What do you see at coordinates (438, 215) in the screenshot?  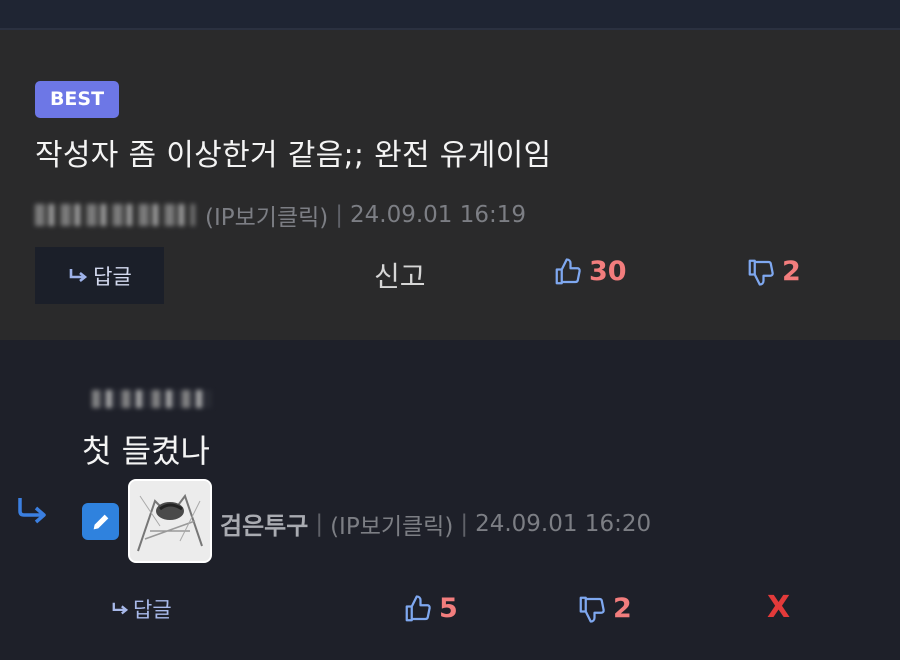 I see `timestamp: 24.09.01 16:19` at bounding box center [438, 215].